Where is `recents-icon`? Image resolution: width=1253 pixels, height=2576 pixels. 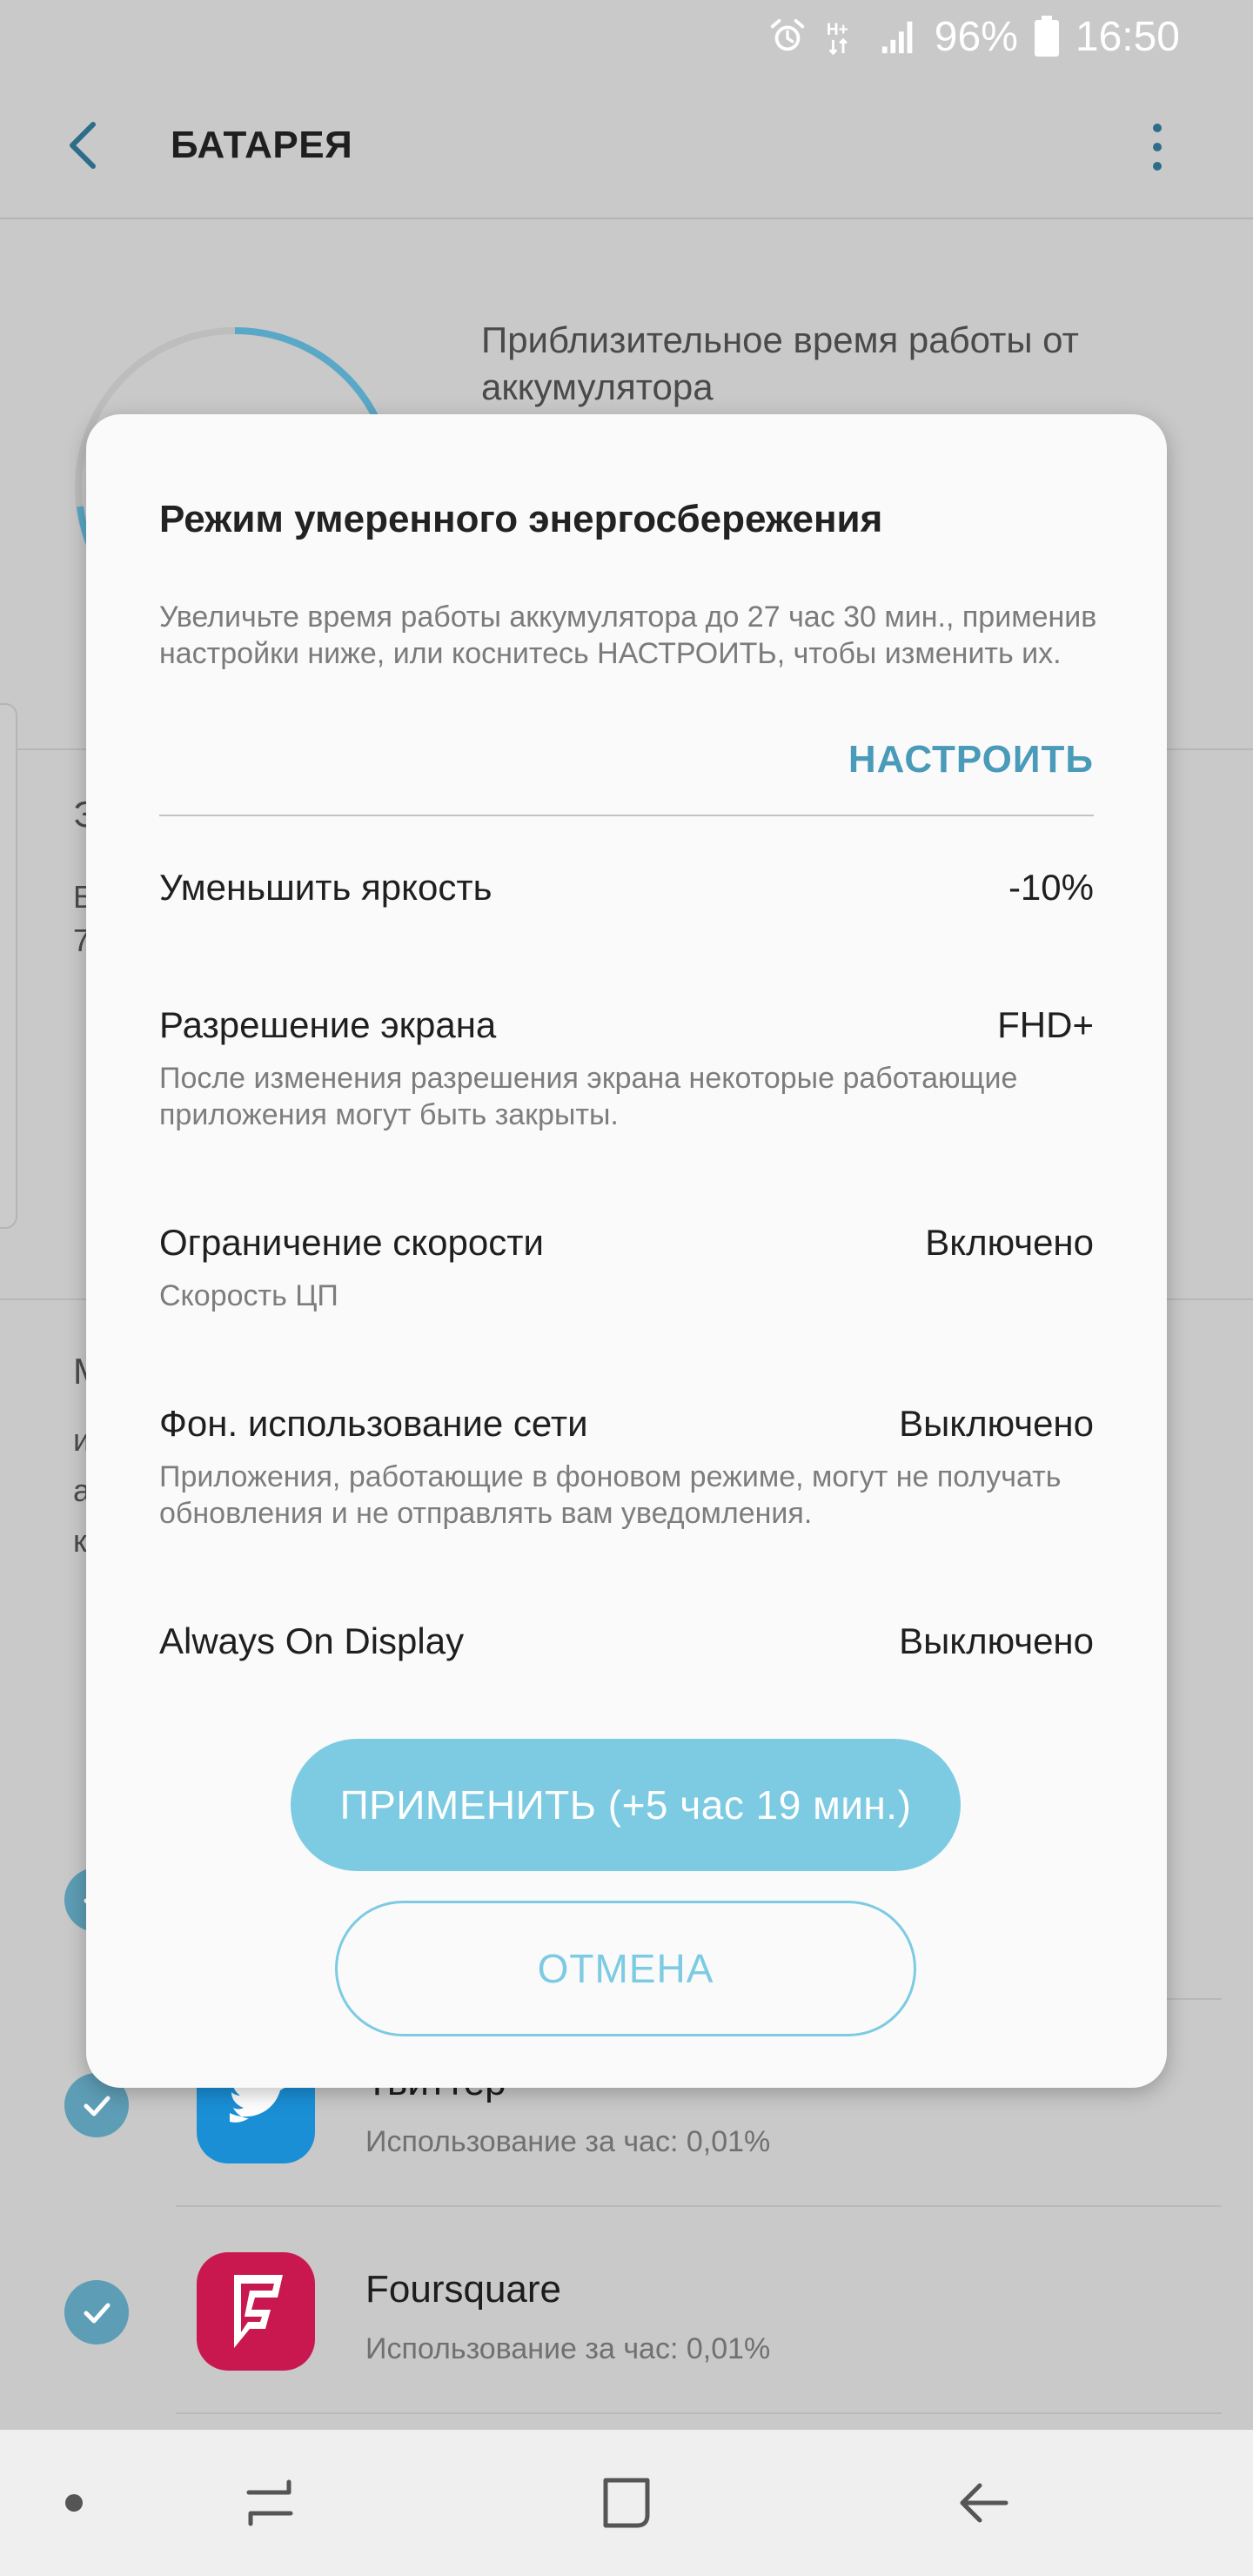
recents-icon is located at coordinates (269, 2502).